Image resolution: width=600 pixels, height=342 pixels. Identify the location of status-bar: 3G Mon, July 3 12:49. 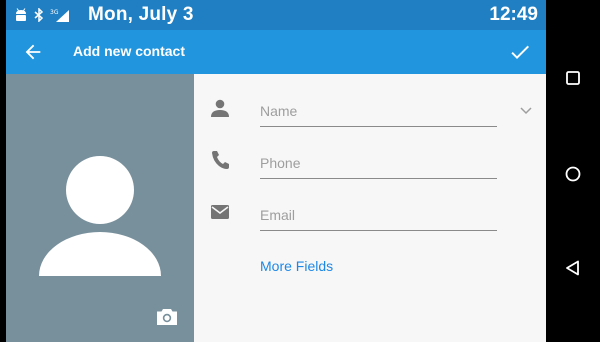
(276, 15).